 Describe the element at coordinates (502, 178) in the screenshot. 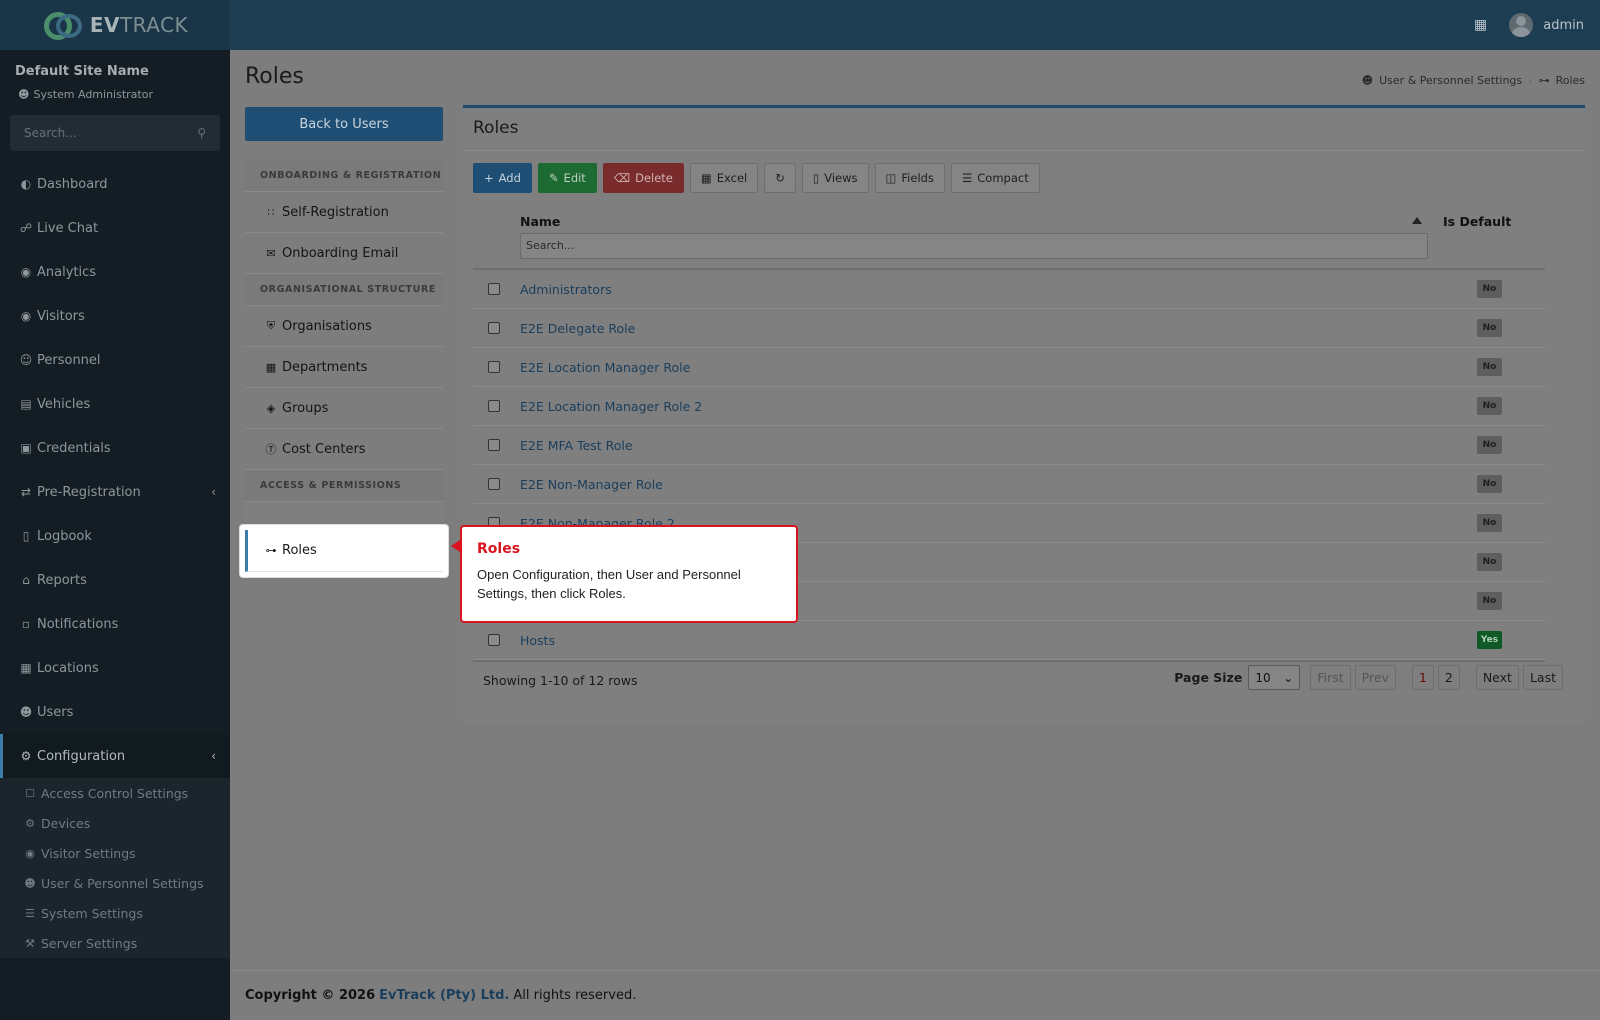

I see `add-button: + Add` at that location.